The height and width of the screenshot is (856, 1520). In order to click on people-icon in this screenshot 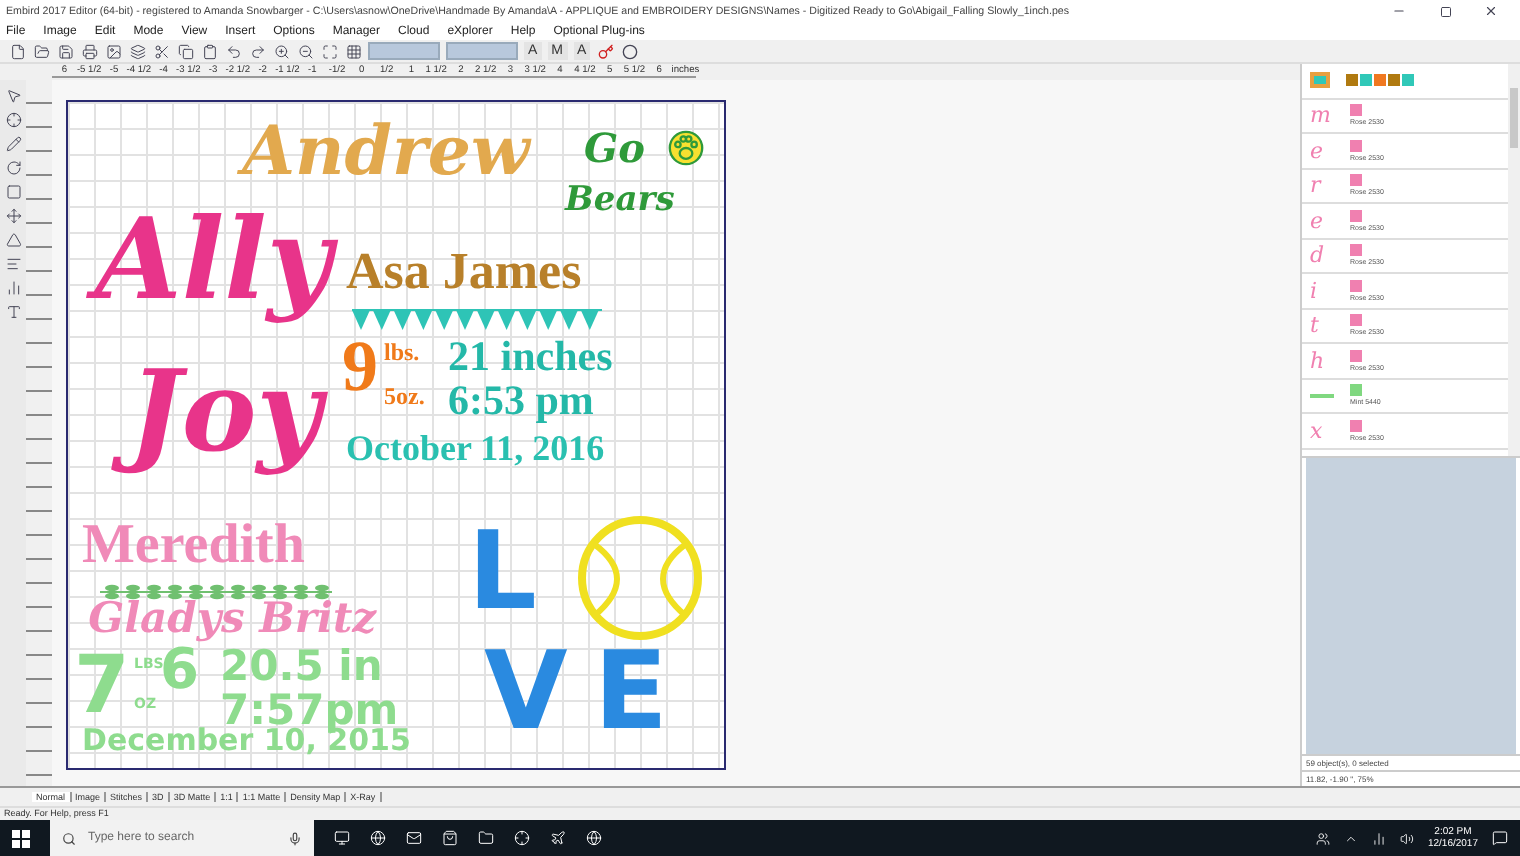, I will do `click(1322, 838)`.